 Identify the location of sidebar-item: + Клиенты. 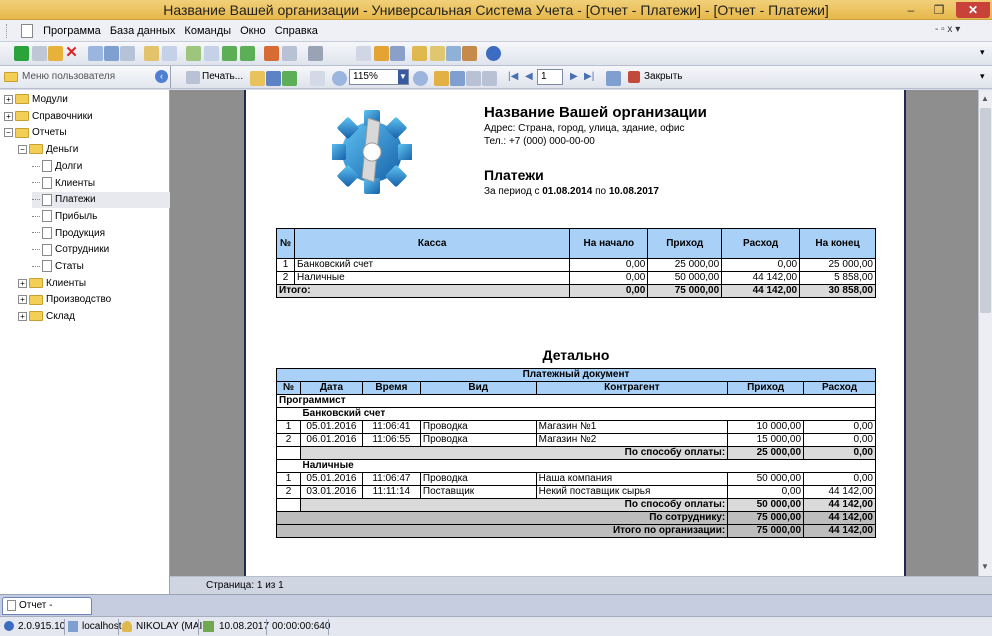
(52, 284).